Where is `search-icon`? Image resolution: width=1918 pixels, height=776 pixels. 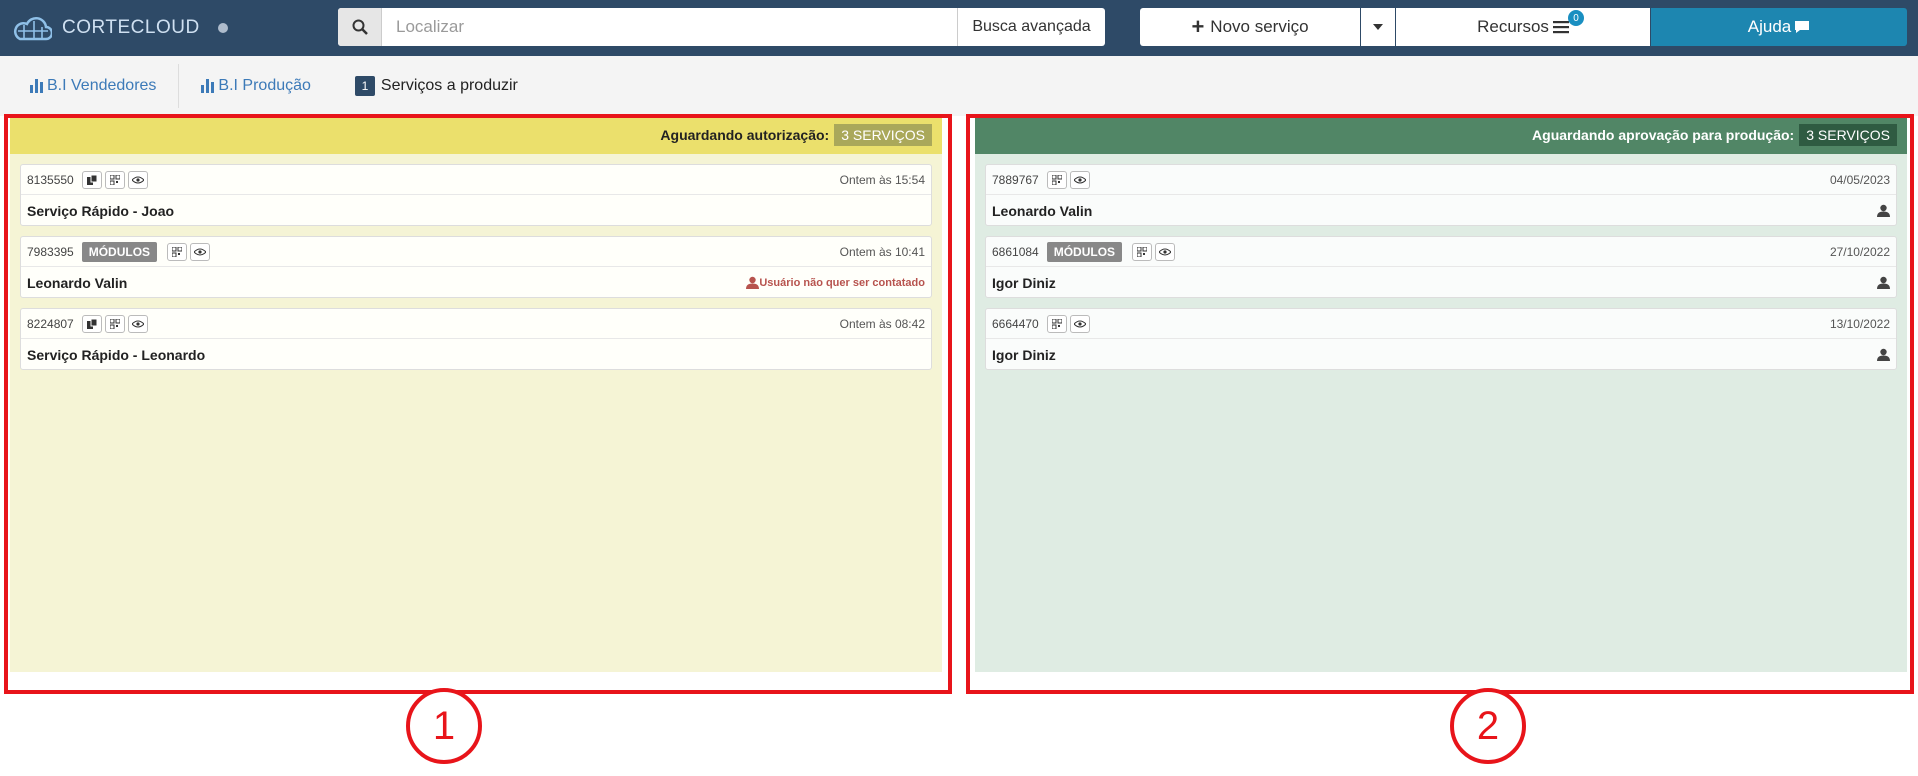
search-icon is located at coordinates (360, 27).